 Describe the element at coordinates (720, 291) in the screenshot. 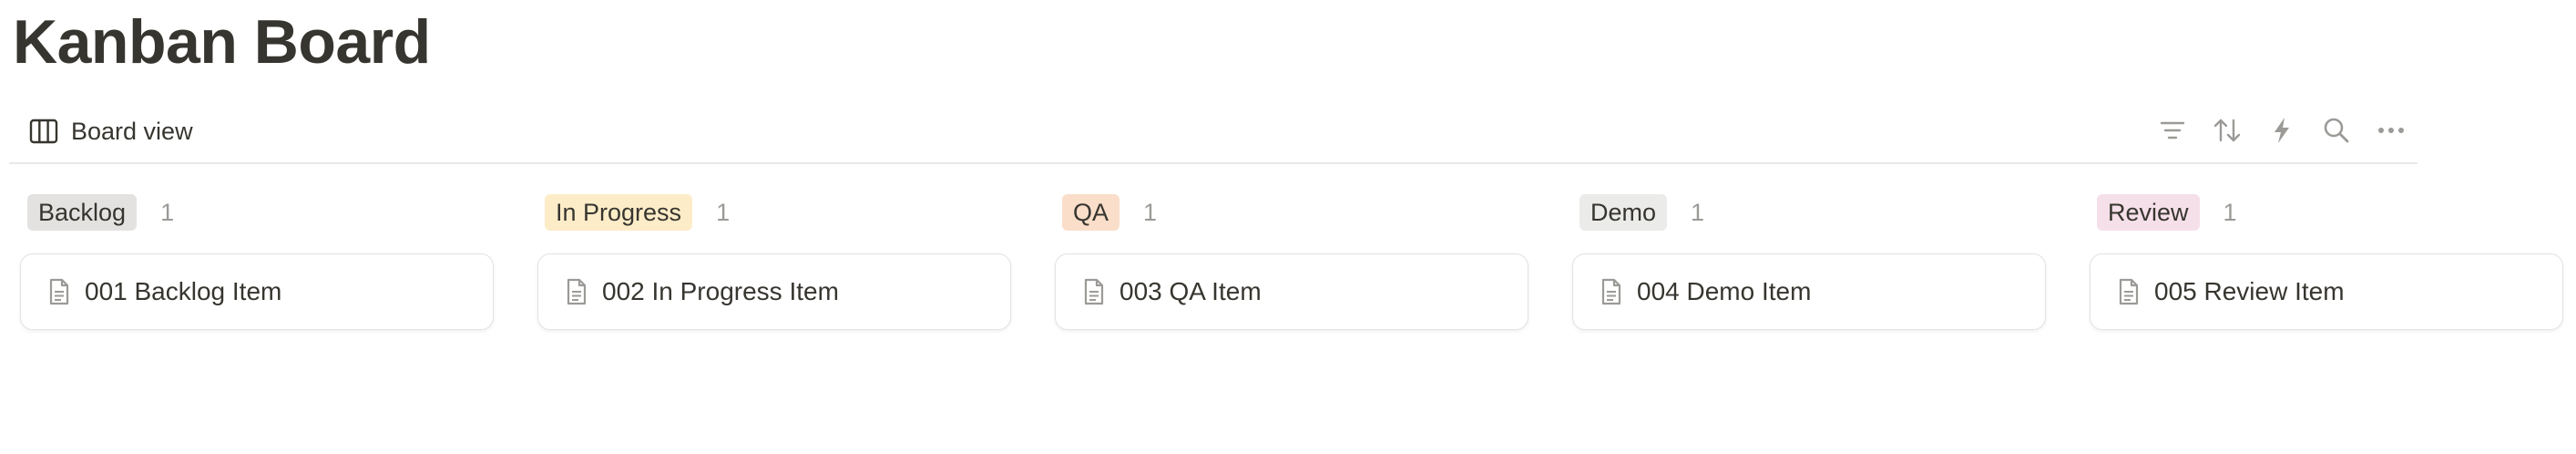

I see `card-title: 002 In Progress Item` at that location.